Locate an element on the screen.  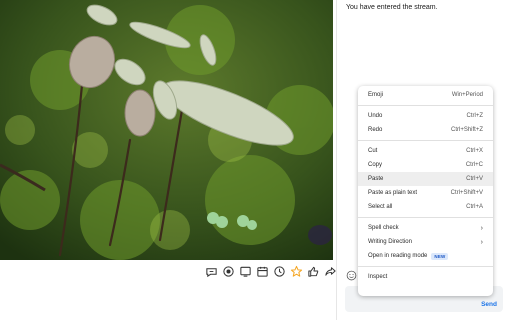
menu-item-label: Undo is located at coordinates (375, 116).